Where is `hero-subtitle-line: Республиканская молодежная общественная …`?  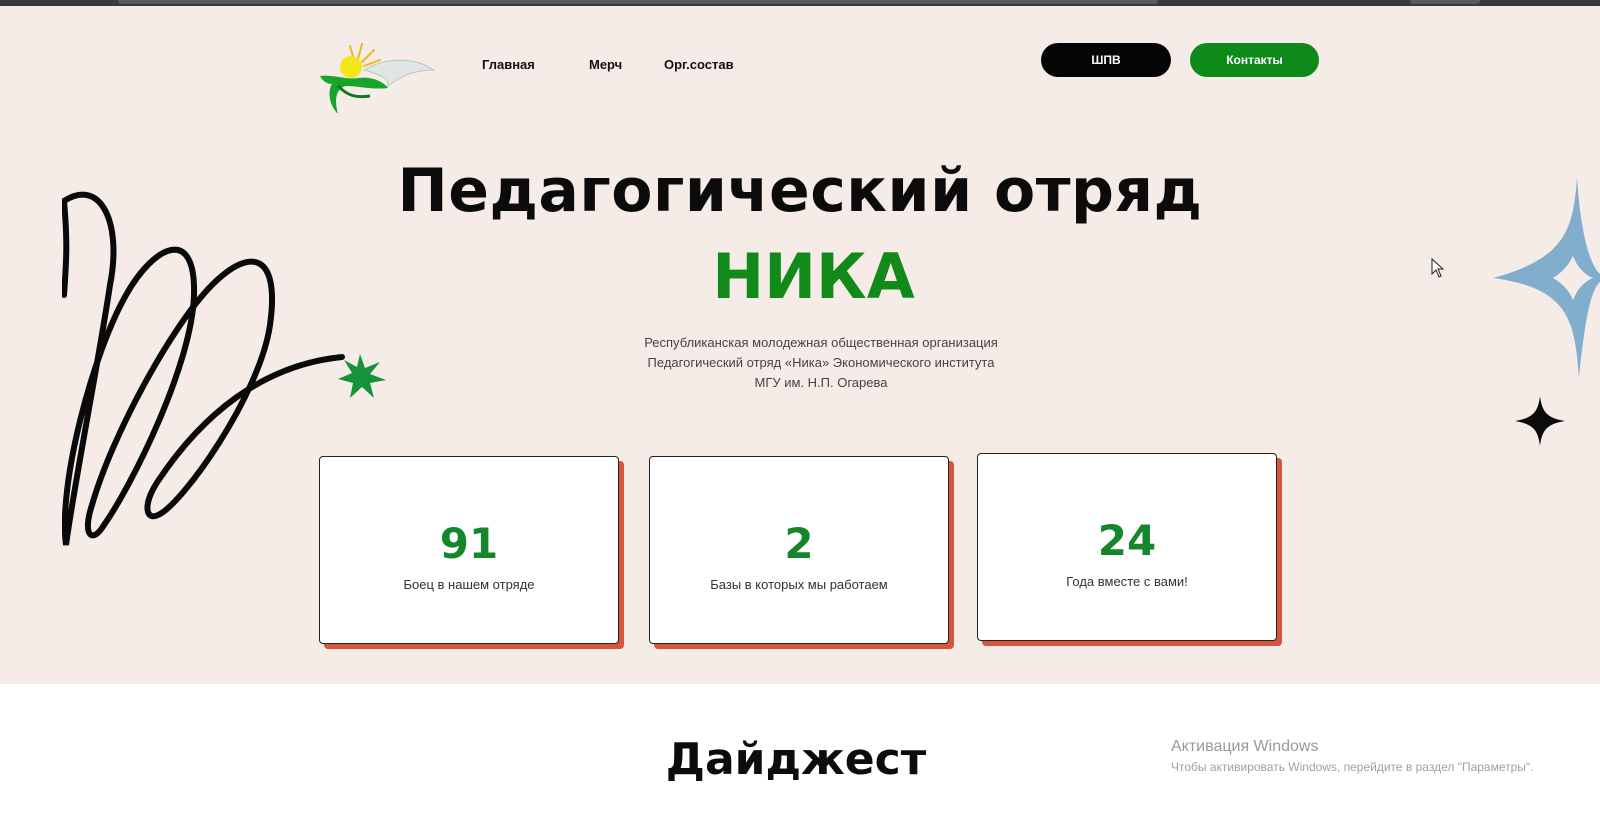 hero-subtitle-line: Республиканская молодежная общественная … is located at coordinates (821, 342).